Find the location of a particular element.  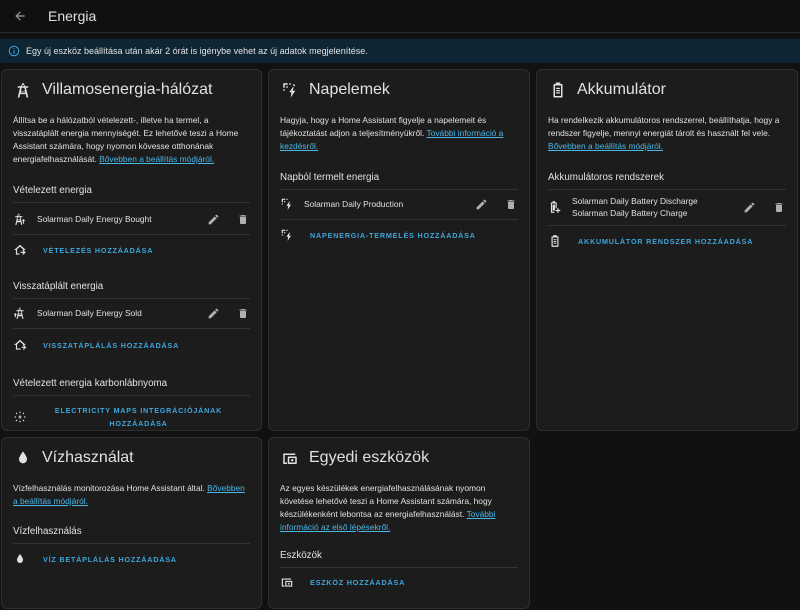

grid-return-heading: Visszatáplált energia is located at coordinates (58, 286).